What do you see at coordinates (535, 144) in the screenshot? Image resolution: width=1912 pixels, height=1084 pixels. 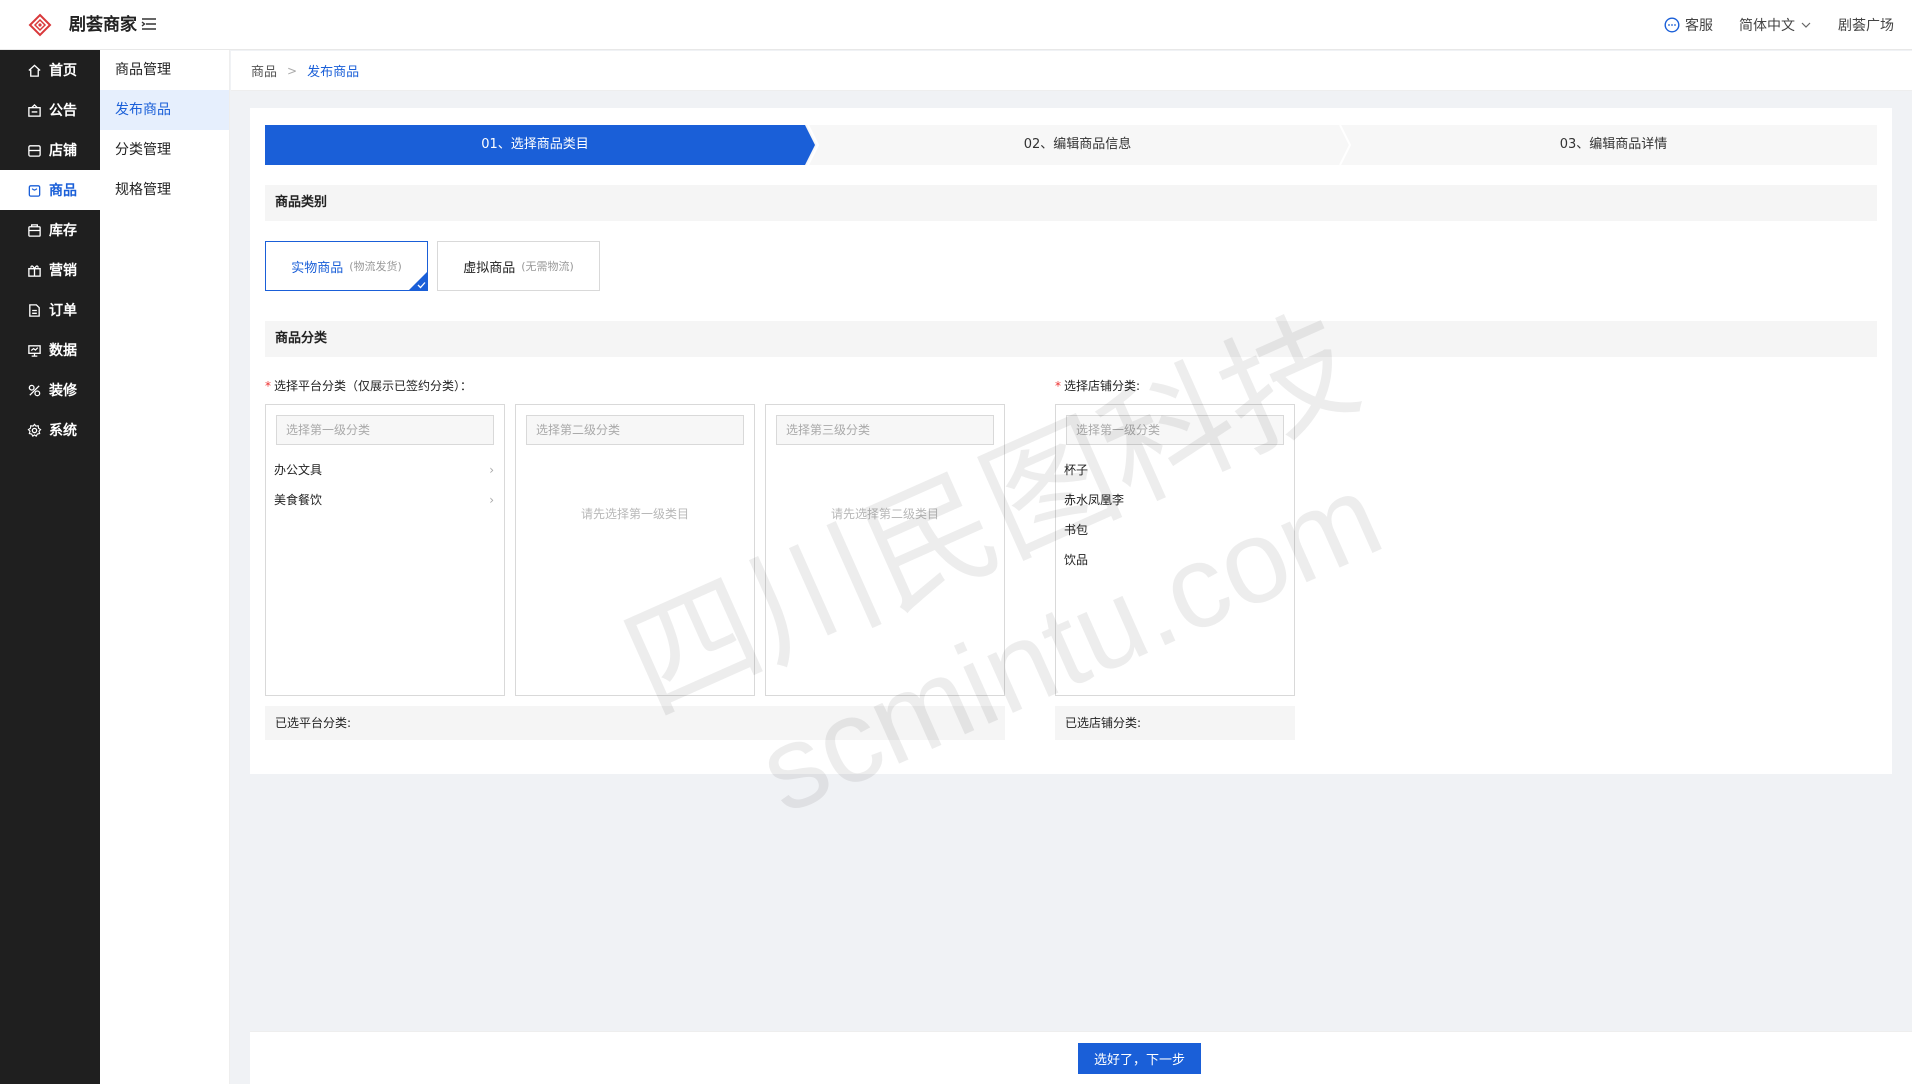 I see `step-1: 01、选择商品类目` at bounding box center [535, 144].